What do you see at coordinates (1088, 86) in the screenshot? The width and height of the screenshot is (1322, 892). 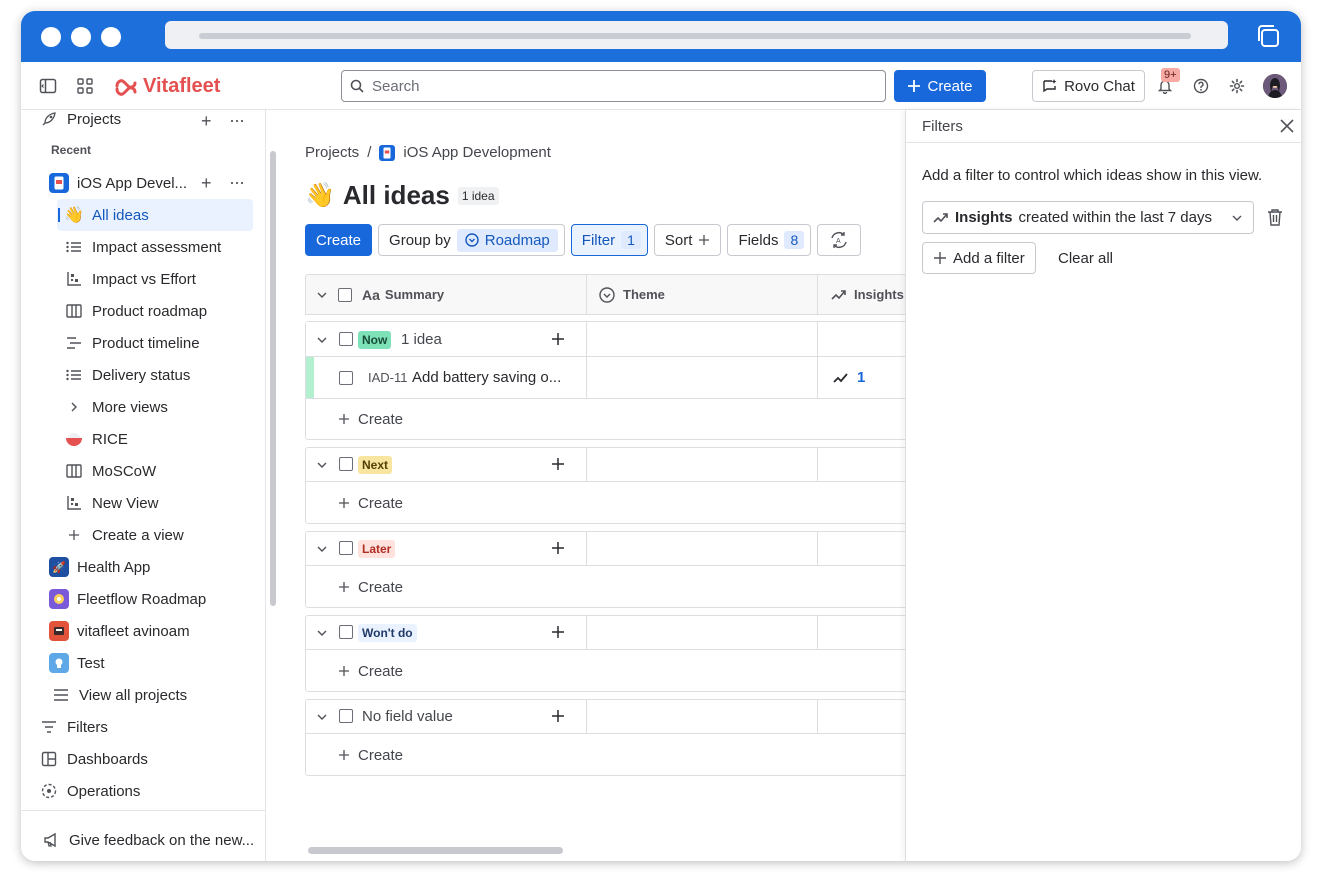 I see `rovo-chat-button: Rovo Chat` at bounding box center [1088, 86].